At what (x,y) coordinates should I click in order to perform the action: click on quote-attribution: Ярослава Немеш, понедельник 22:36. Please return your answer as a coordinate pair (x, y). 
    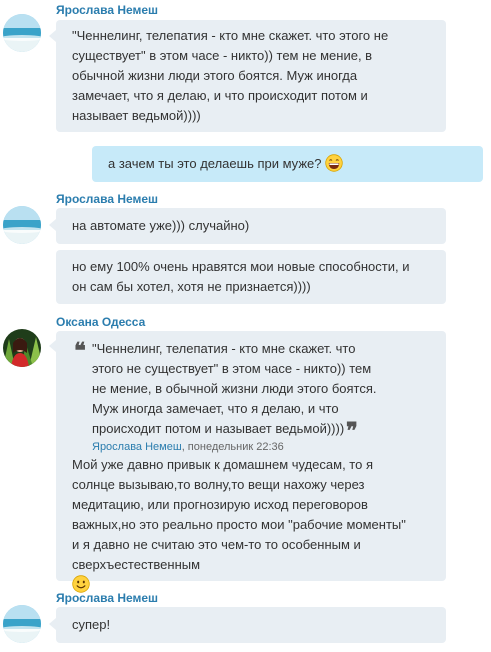
    Looking at the image, I should click on (188, 447).